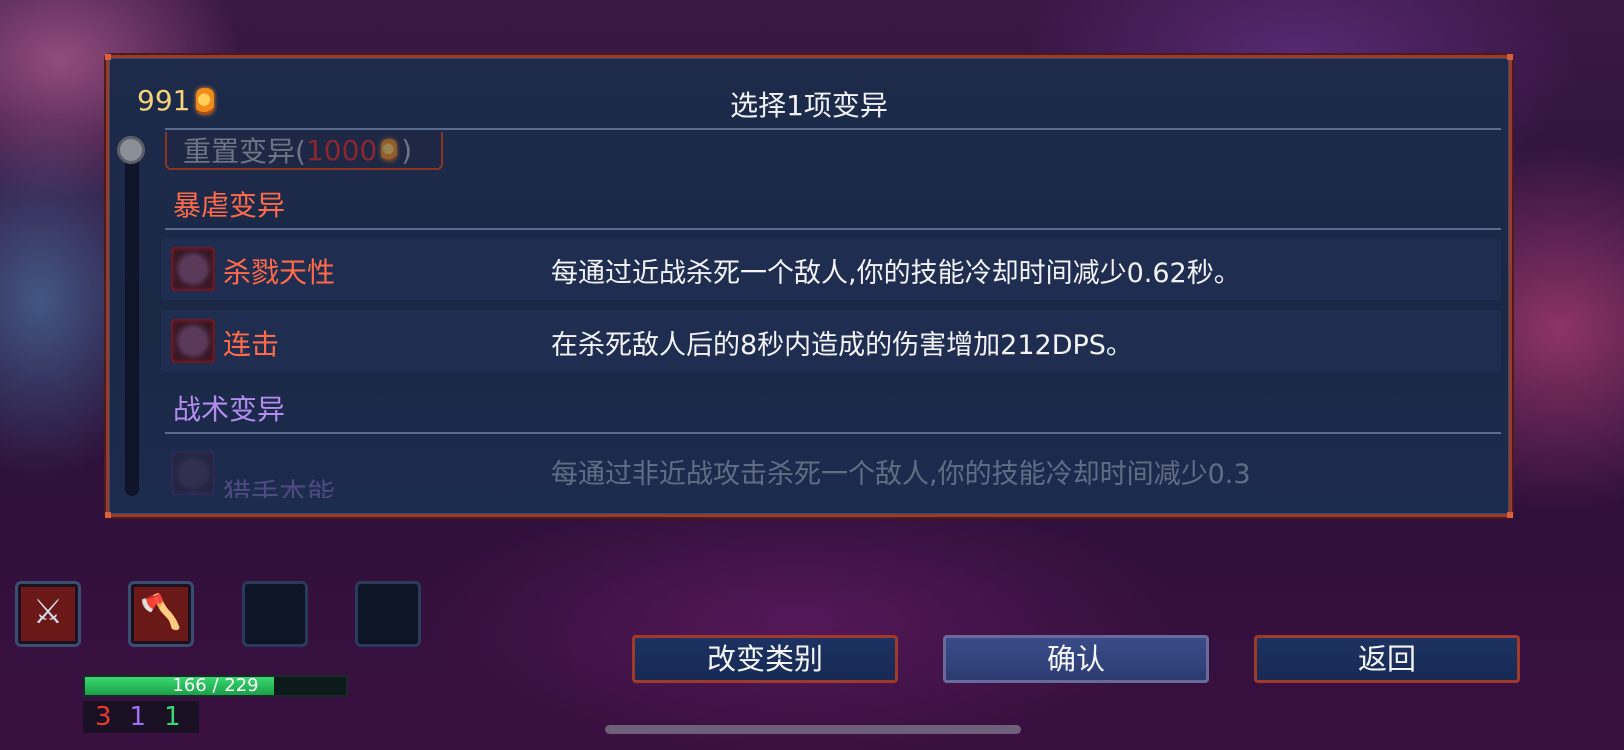 The height and width of the screenshot is (750, 1624). Describe the element at coordinates (132, 323) in the screenshot. I see `scrollbar-track` at that location.